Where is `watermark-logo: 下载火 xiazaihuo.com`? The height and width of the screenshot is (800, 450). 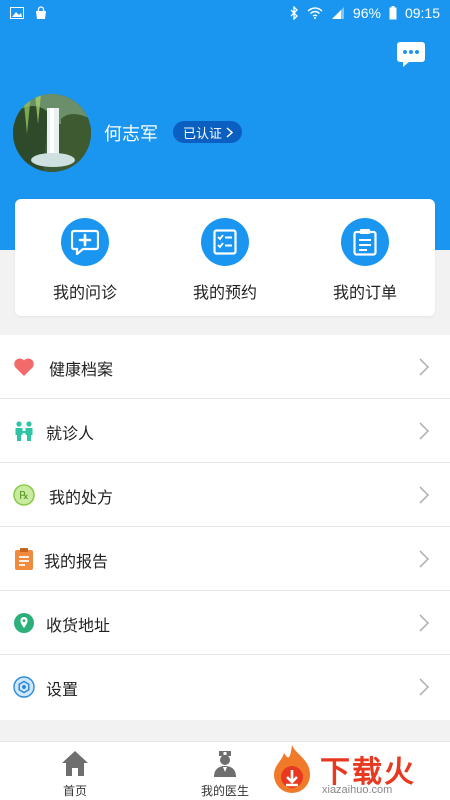
watermark-logo: 下载火 xiazaihuo.com is located at coordinates (356, 770).